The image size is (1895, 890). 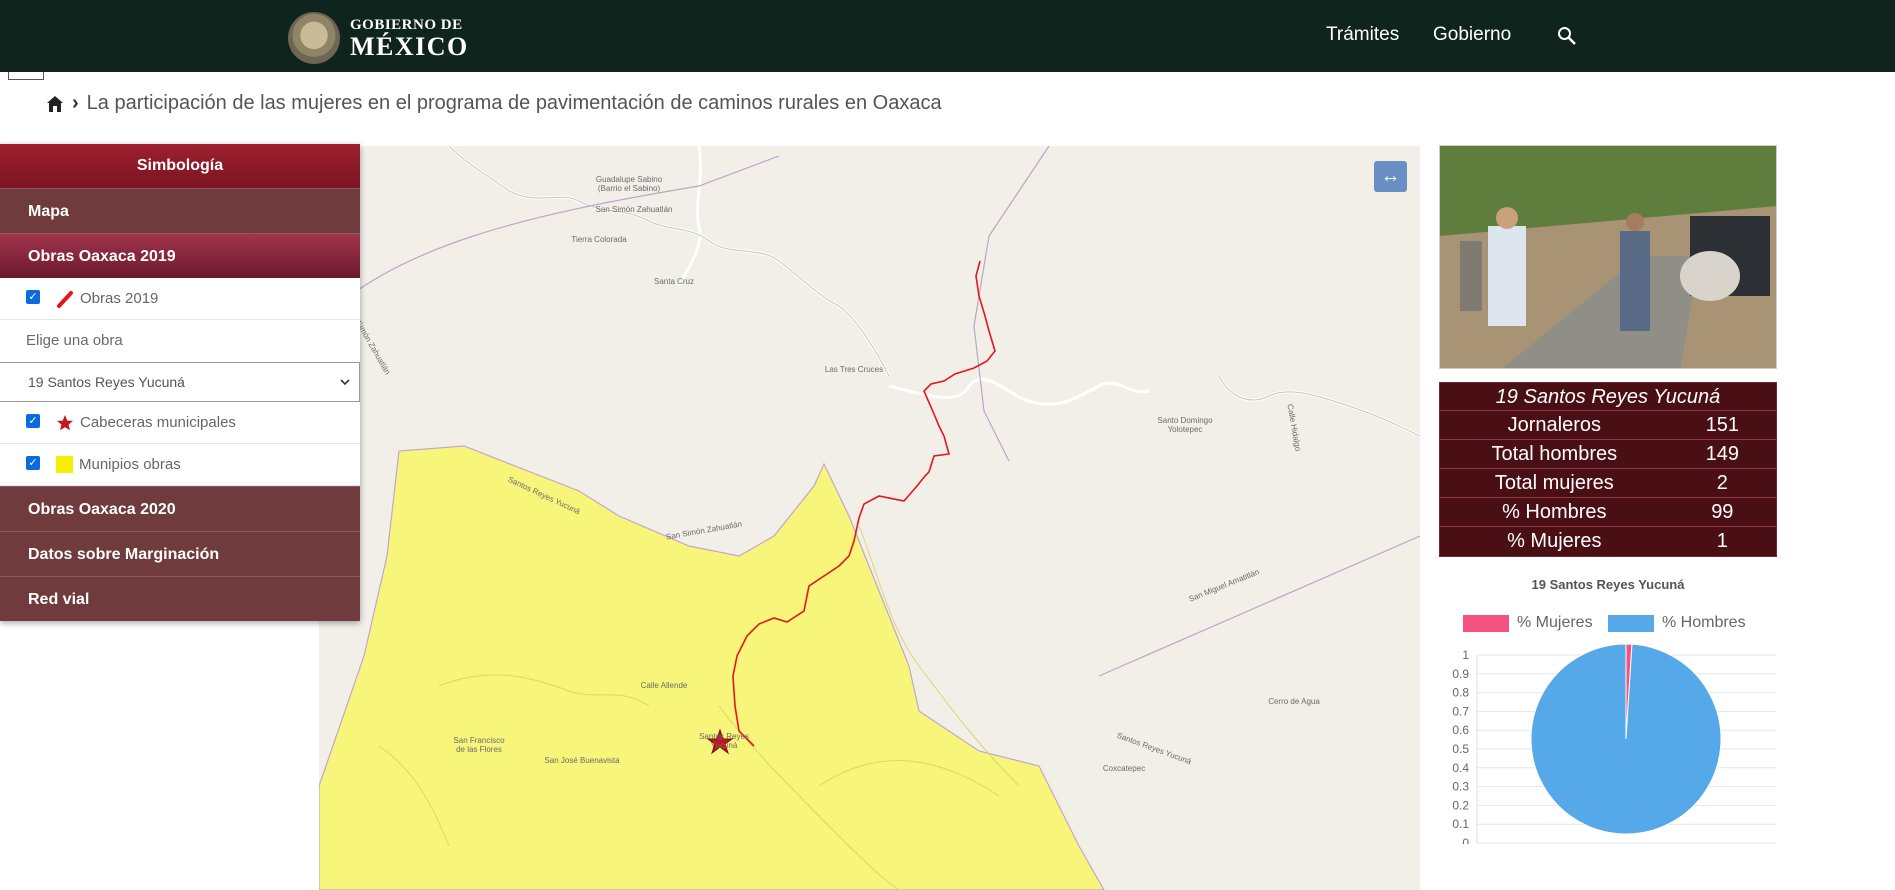 What do you see at coordinates (180, 553) in the screenshot?
I see `accordion-marginacion: Datos sobre Marginación` at bounding box center [180, 553].